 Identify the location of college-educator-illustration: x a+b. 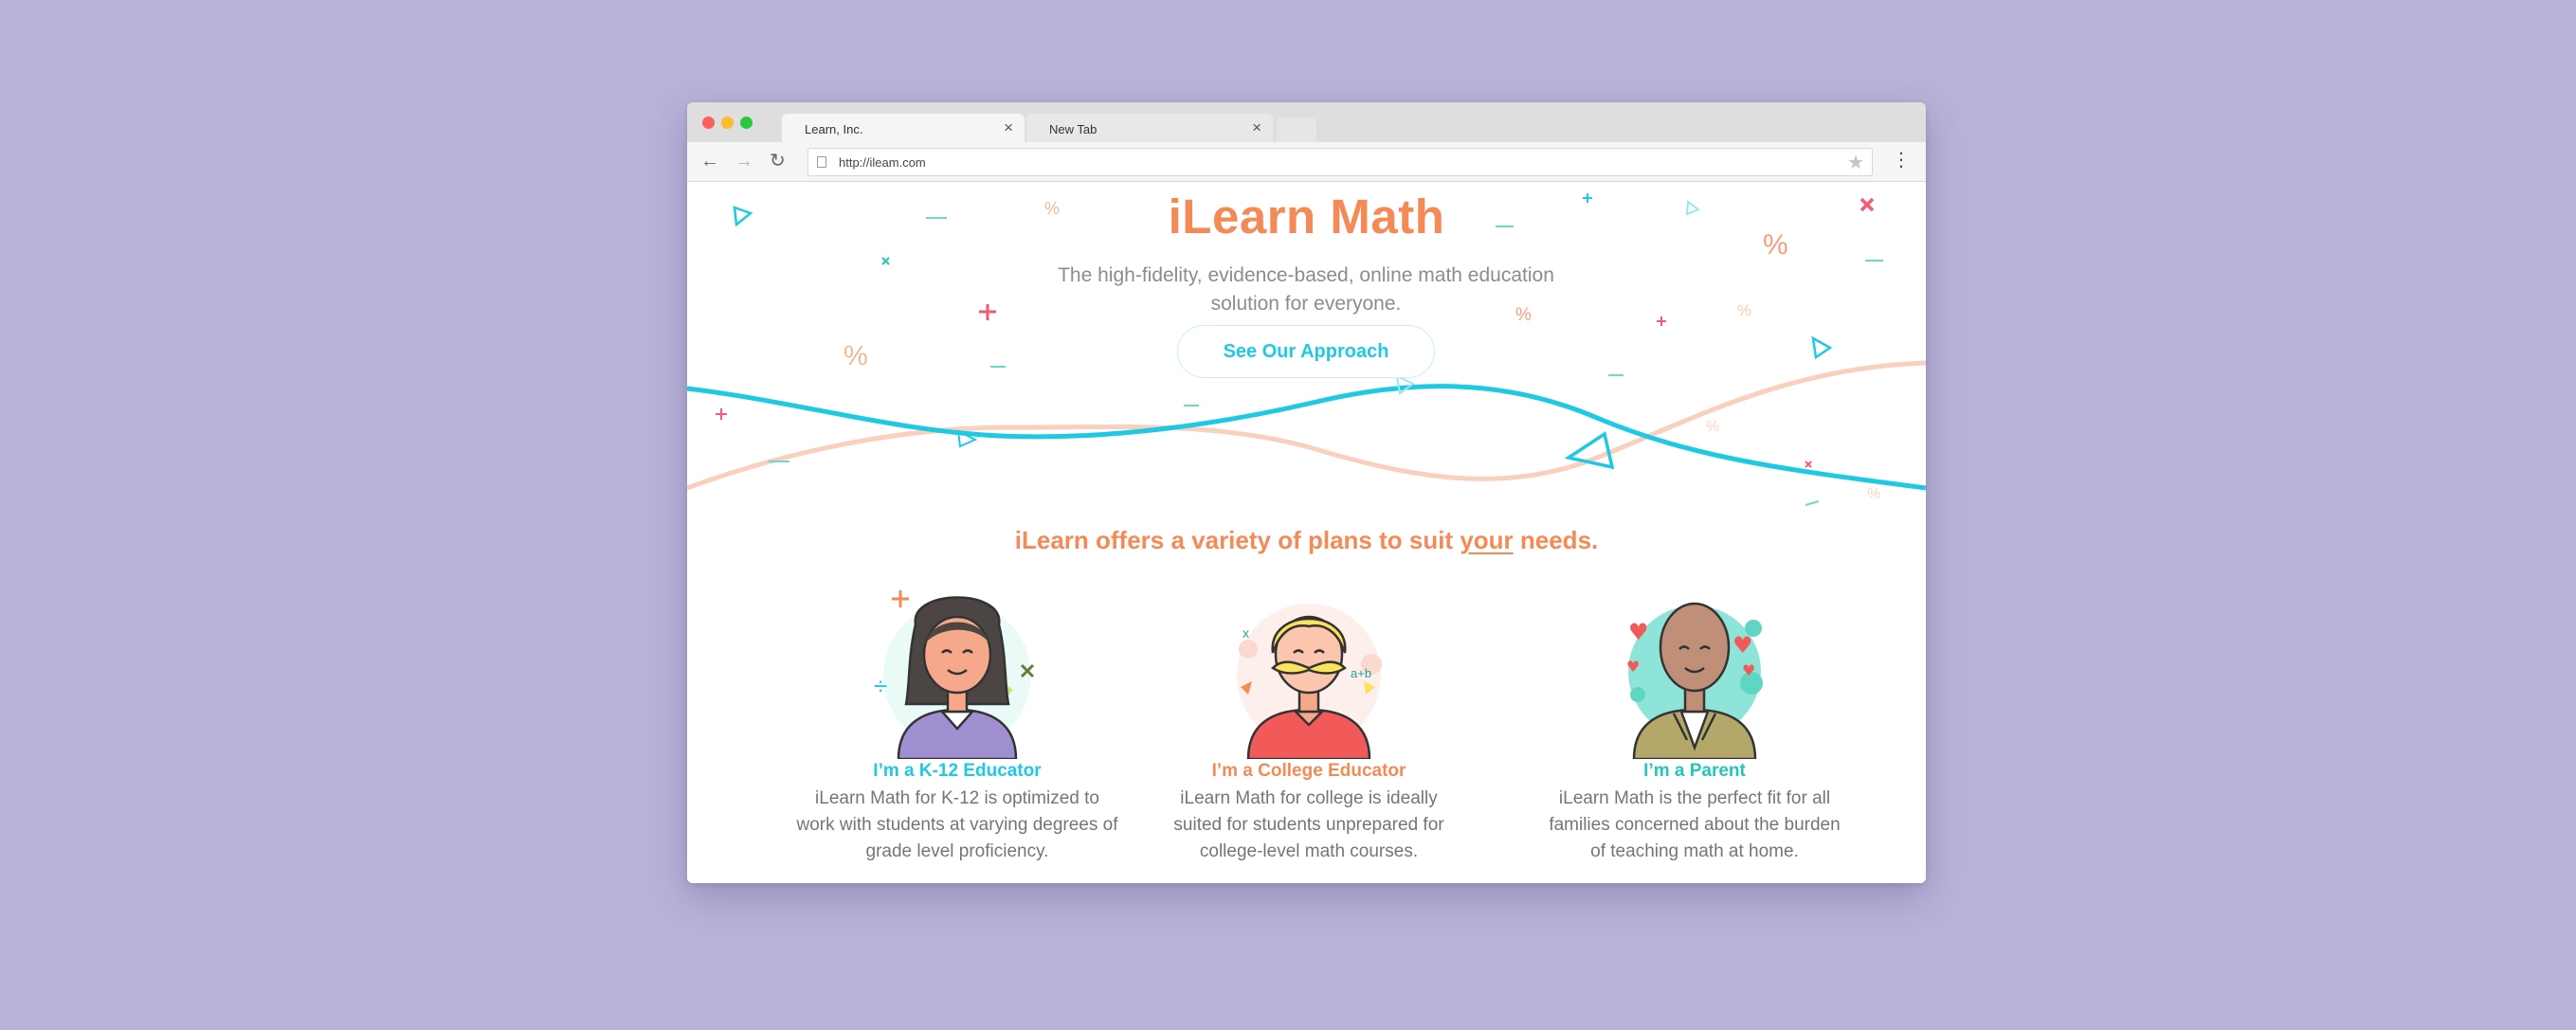
(1309, 681).